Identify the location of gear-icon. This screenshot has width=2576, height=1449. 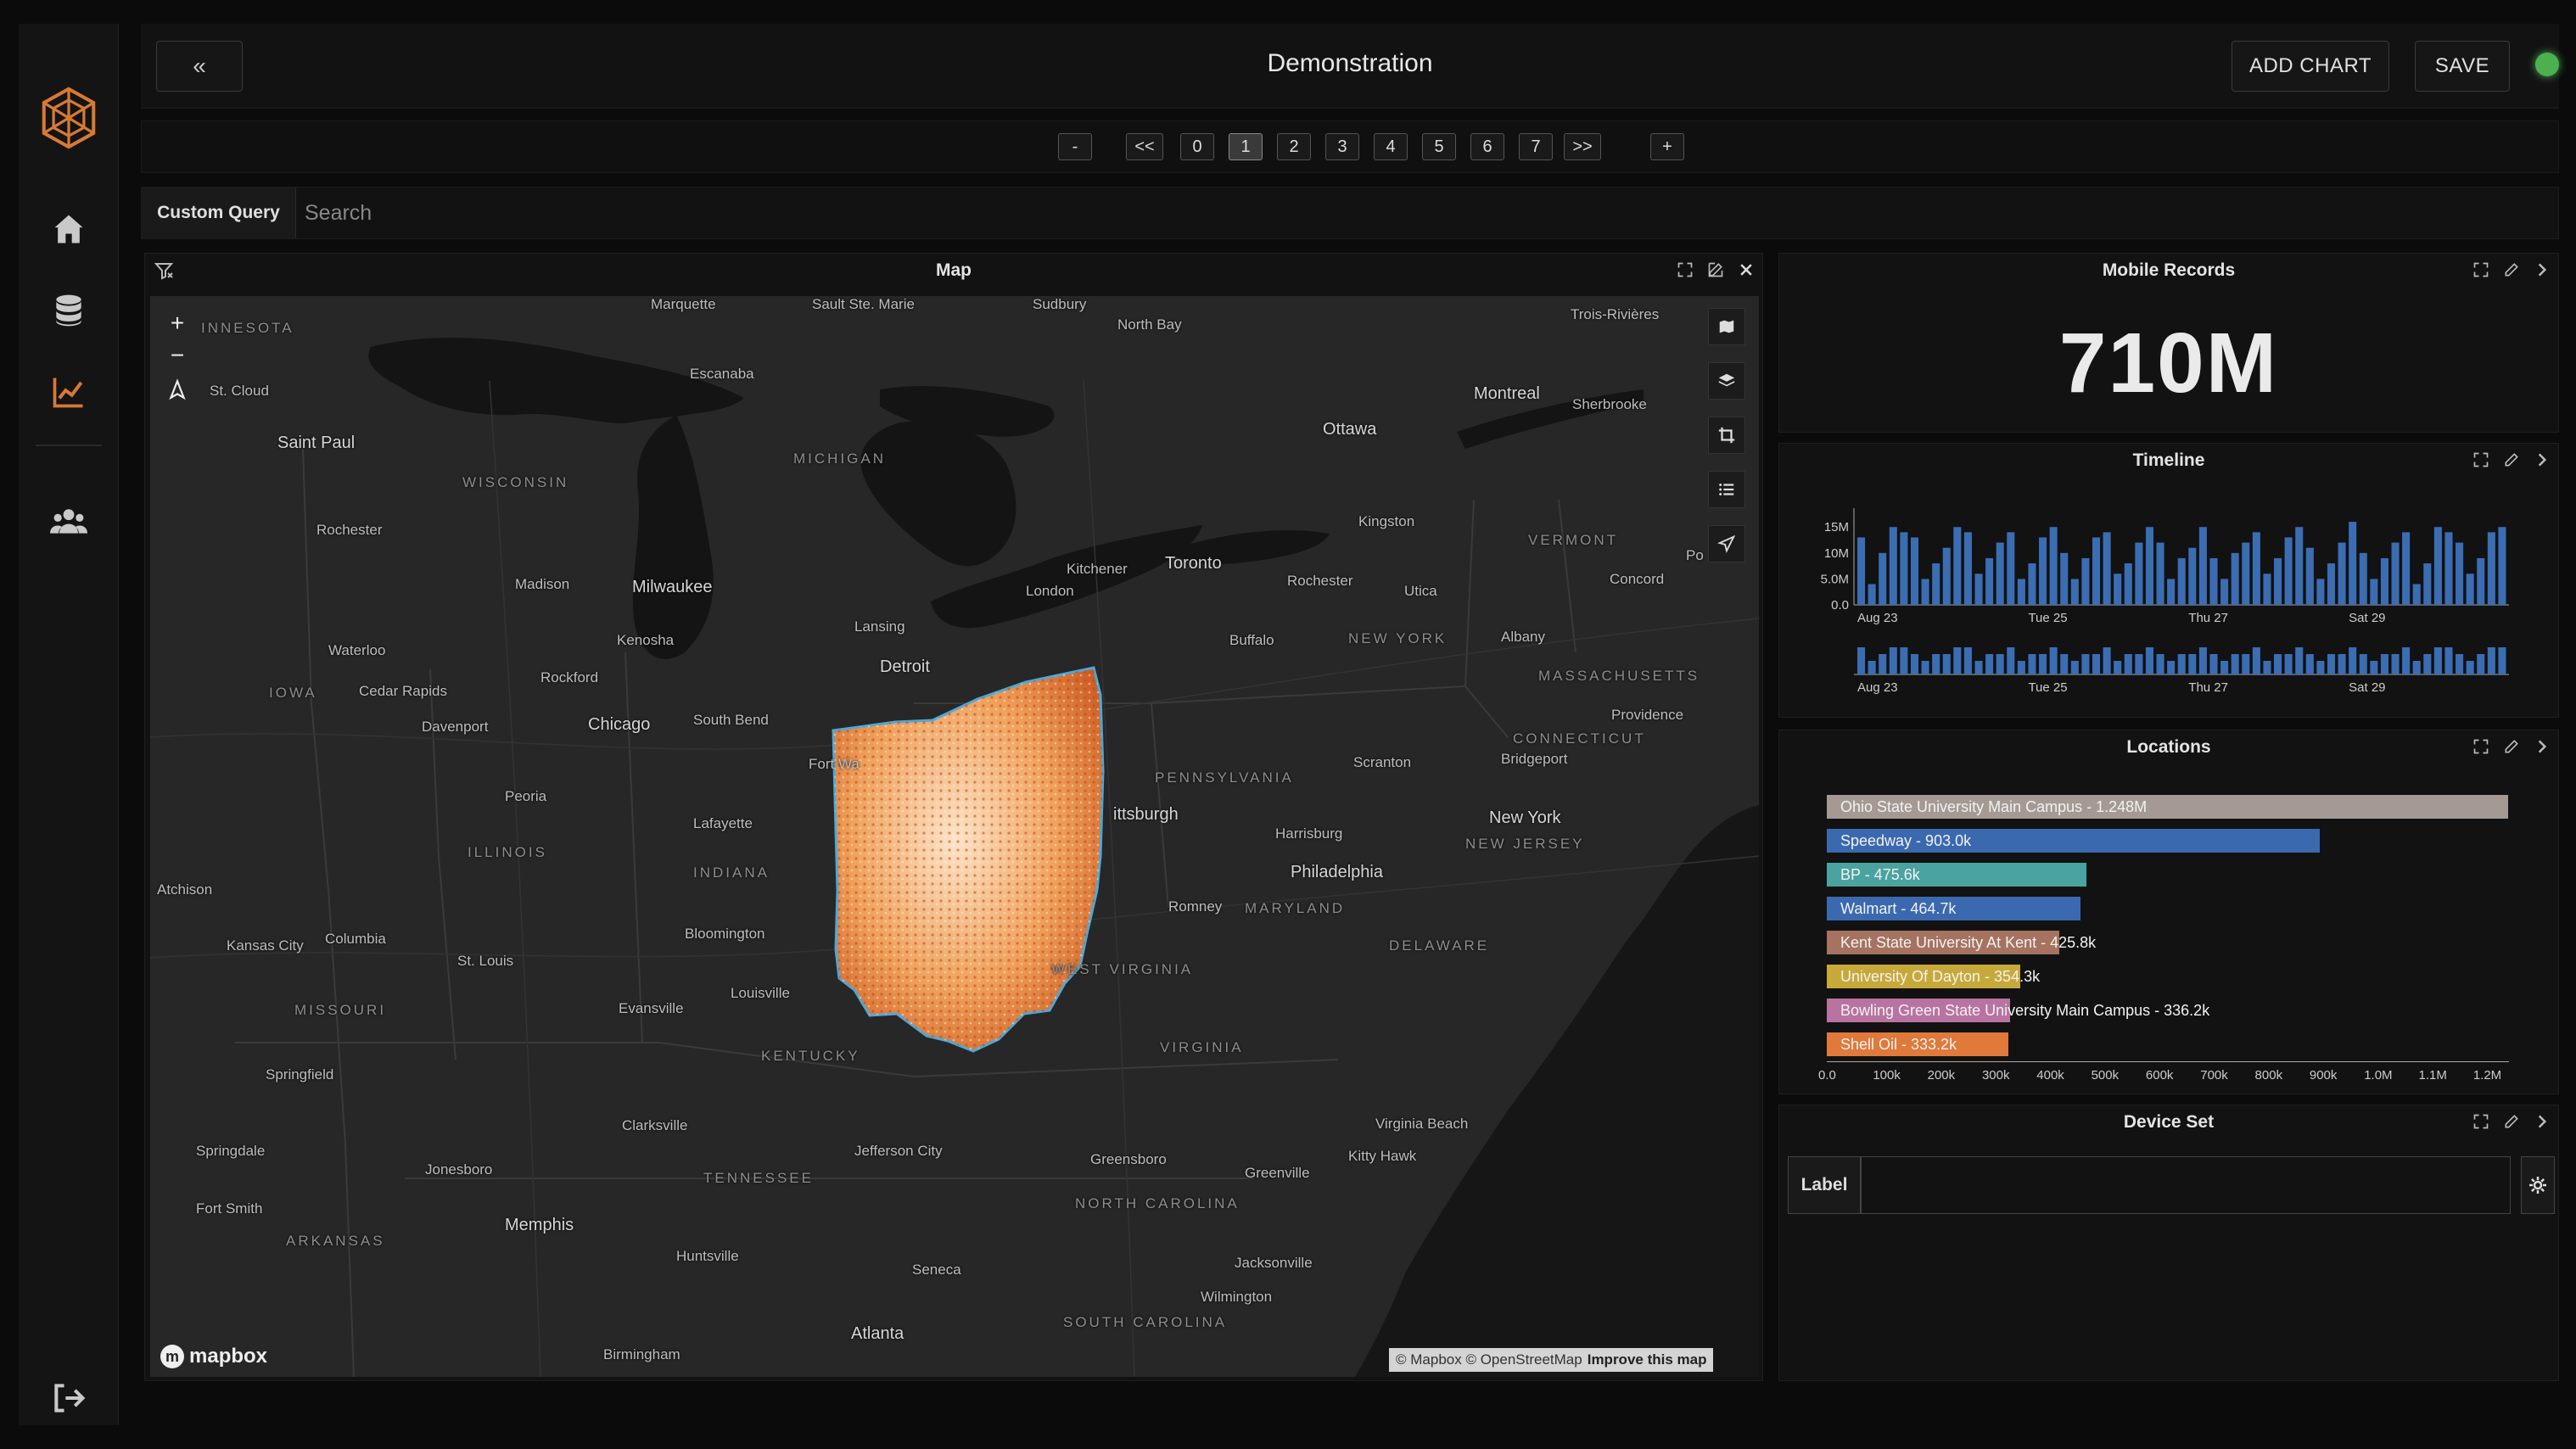
(2538, 1185).